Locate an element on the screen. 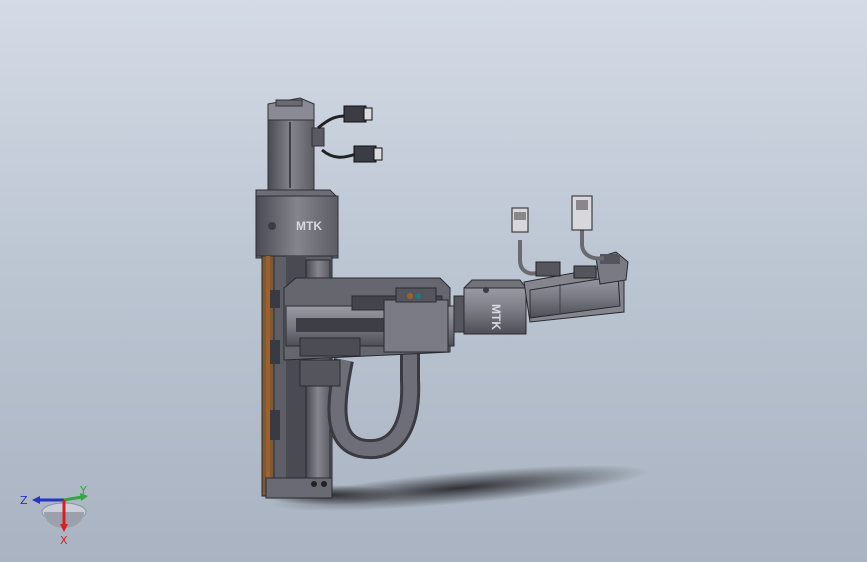  y-axis-arrow is located at coordinates (73, 498).